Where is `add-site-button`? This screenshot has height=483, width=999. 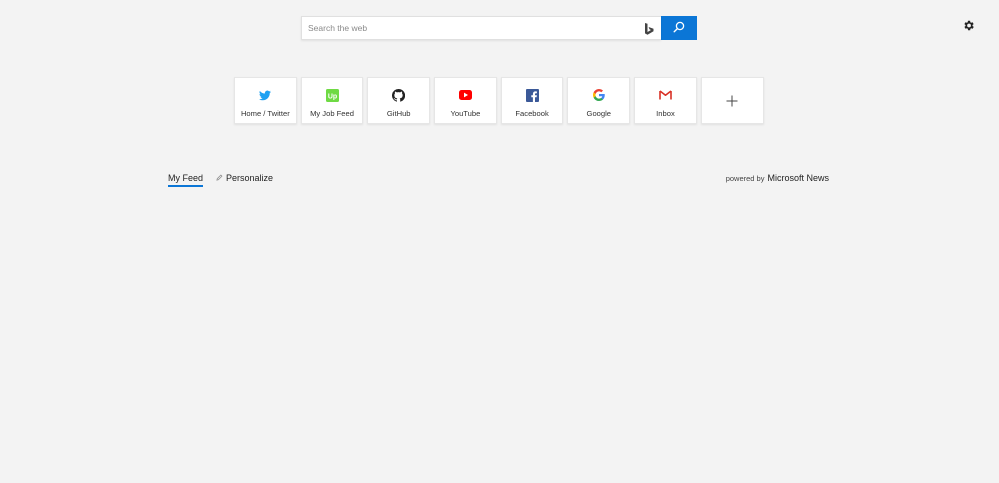
add-site-button is located at coordinates (732, 100).